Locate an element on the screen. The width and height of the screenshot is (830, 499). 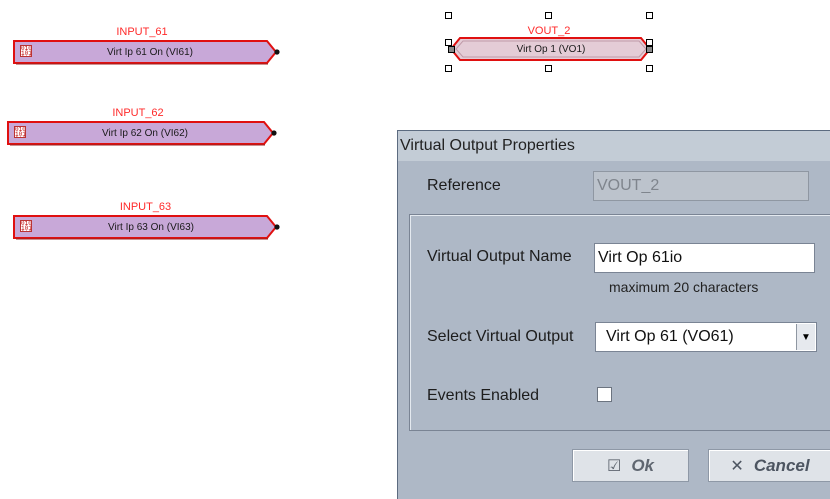
select-value: Virt Op 61 (VO61) is located at coordinates (670, 336).